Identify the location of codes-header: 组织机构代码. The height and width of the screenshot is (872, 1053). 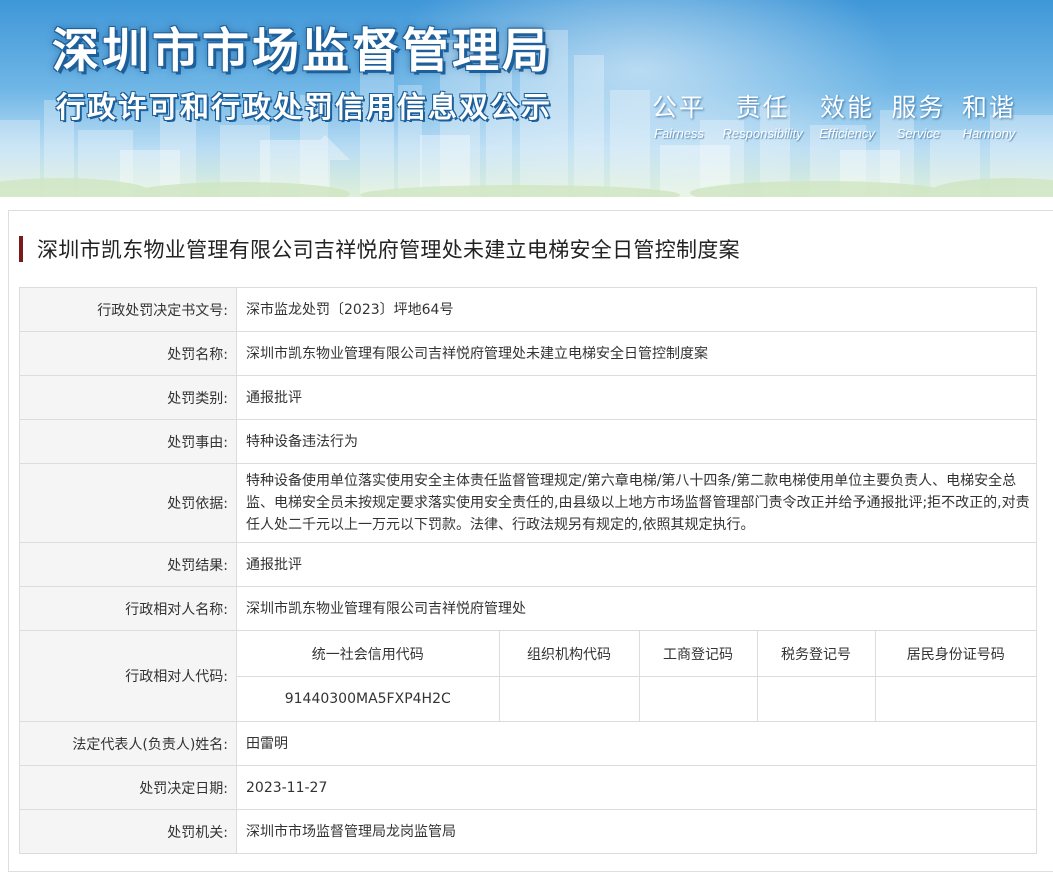
(568, 654).